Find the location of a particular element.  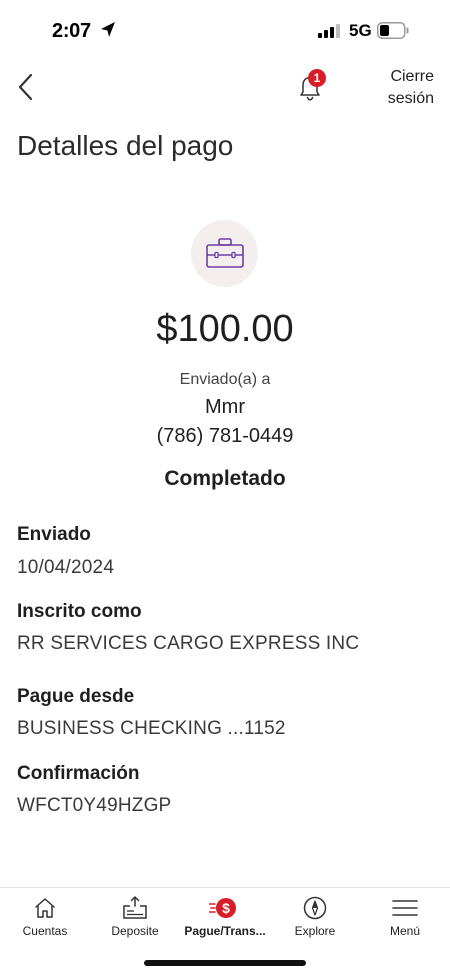

briefcase-icon is located at coordinates (225, 253).